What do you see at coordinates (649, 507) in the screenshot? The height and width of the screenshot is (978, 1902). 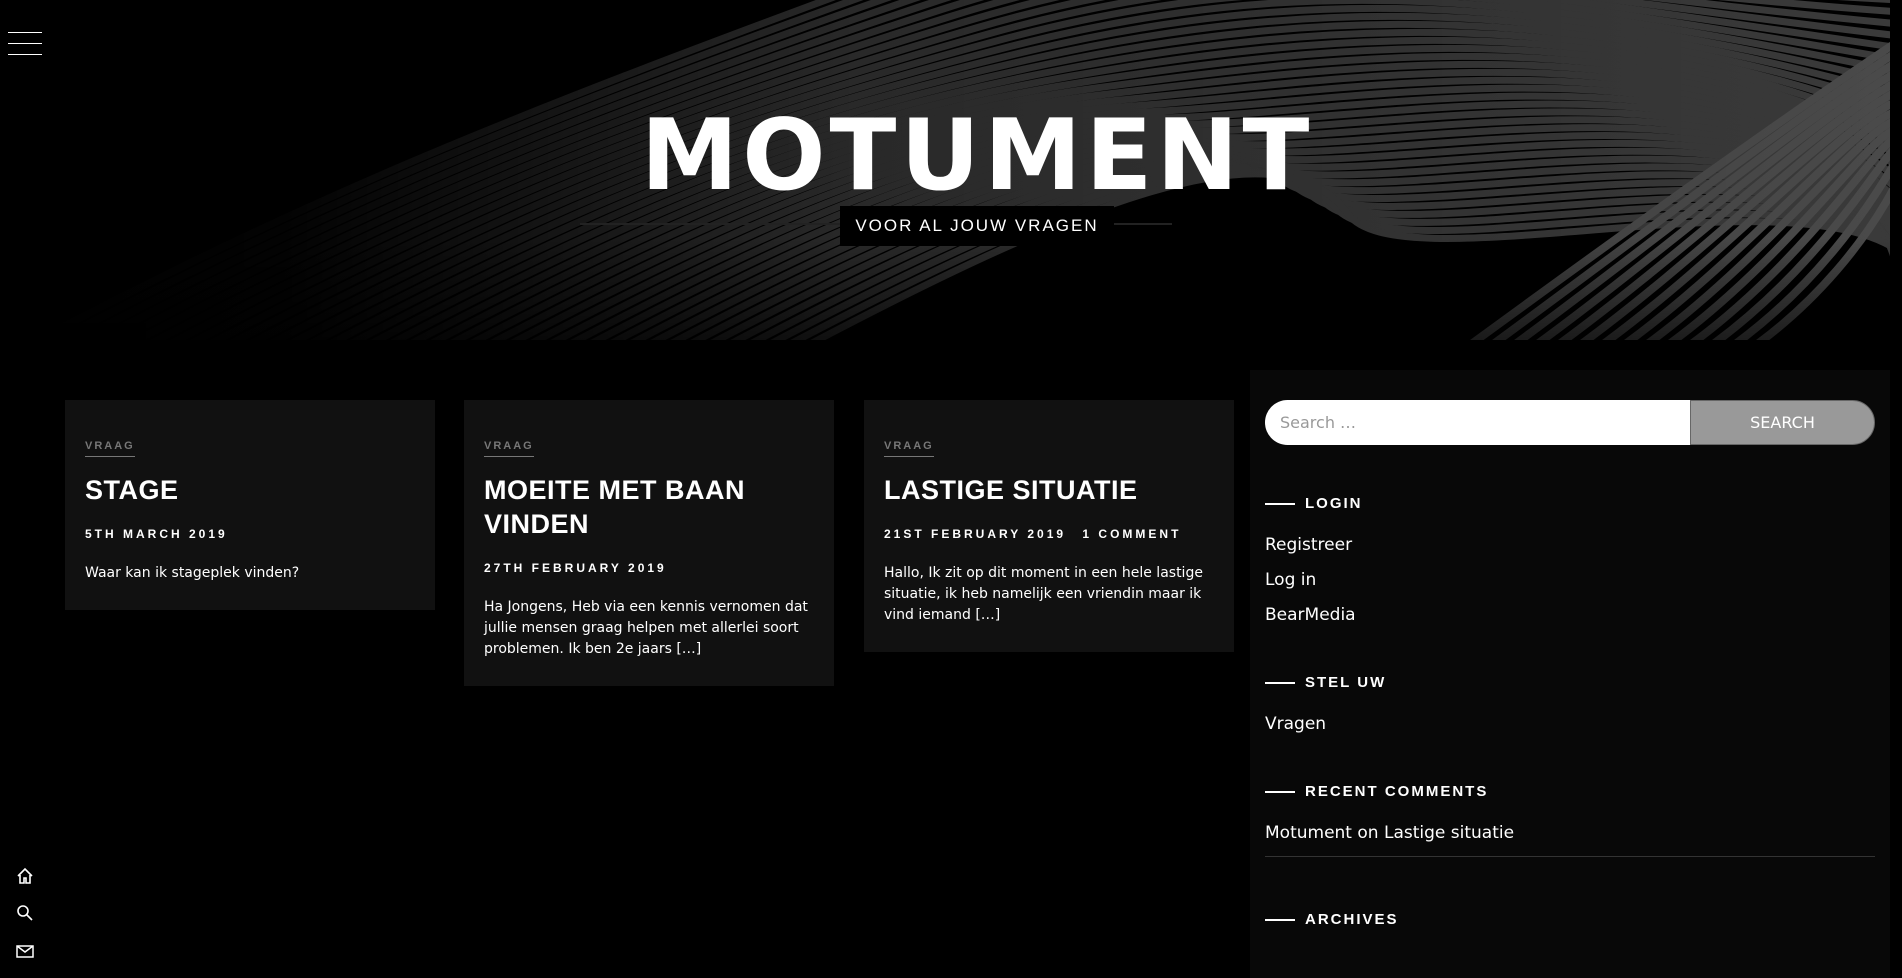 I see `post-title: MOEITE MET BAAN VINDEN` at bounding box center [649, 507].